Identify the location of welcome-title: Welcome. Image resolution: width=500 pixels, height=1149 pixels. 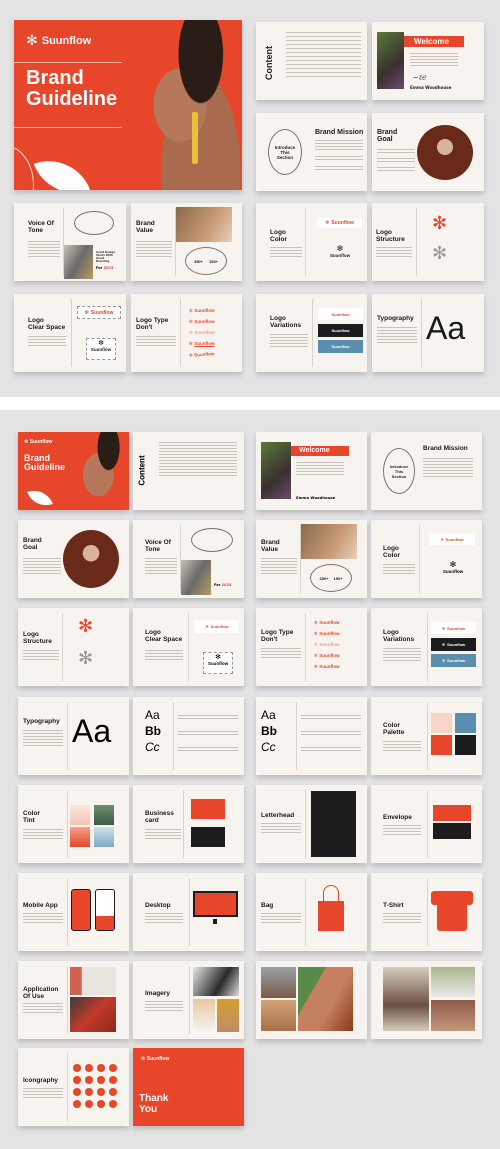
(434, 41).